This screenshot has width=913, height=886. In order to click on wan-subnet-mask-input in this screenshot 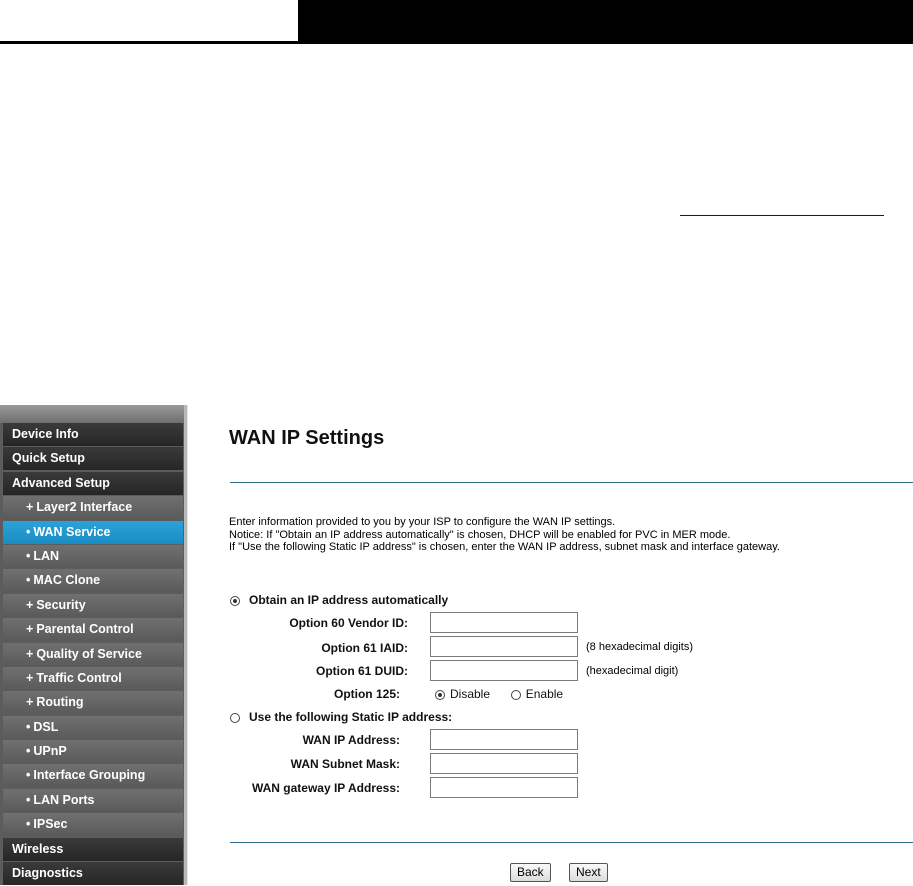, I will do `click(504, 763)`.